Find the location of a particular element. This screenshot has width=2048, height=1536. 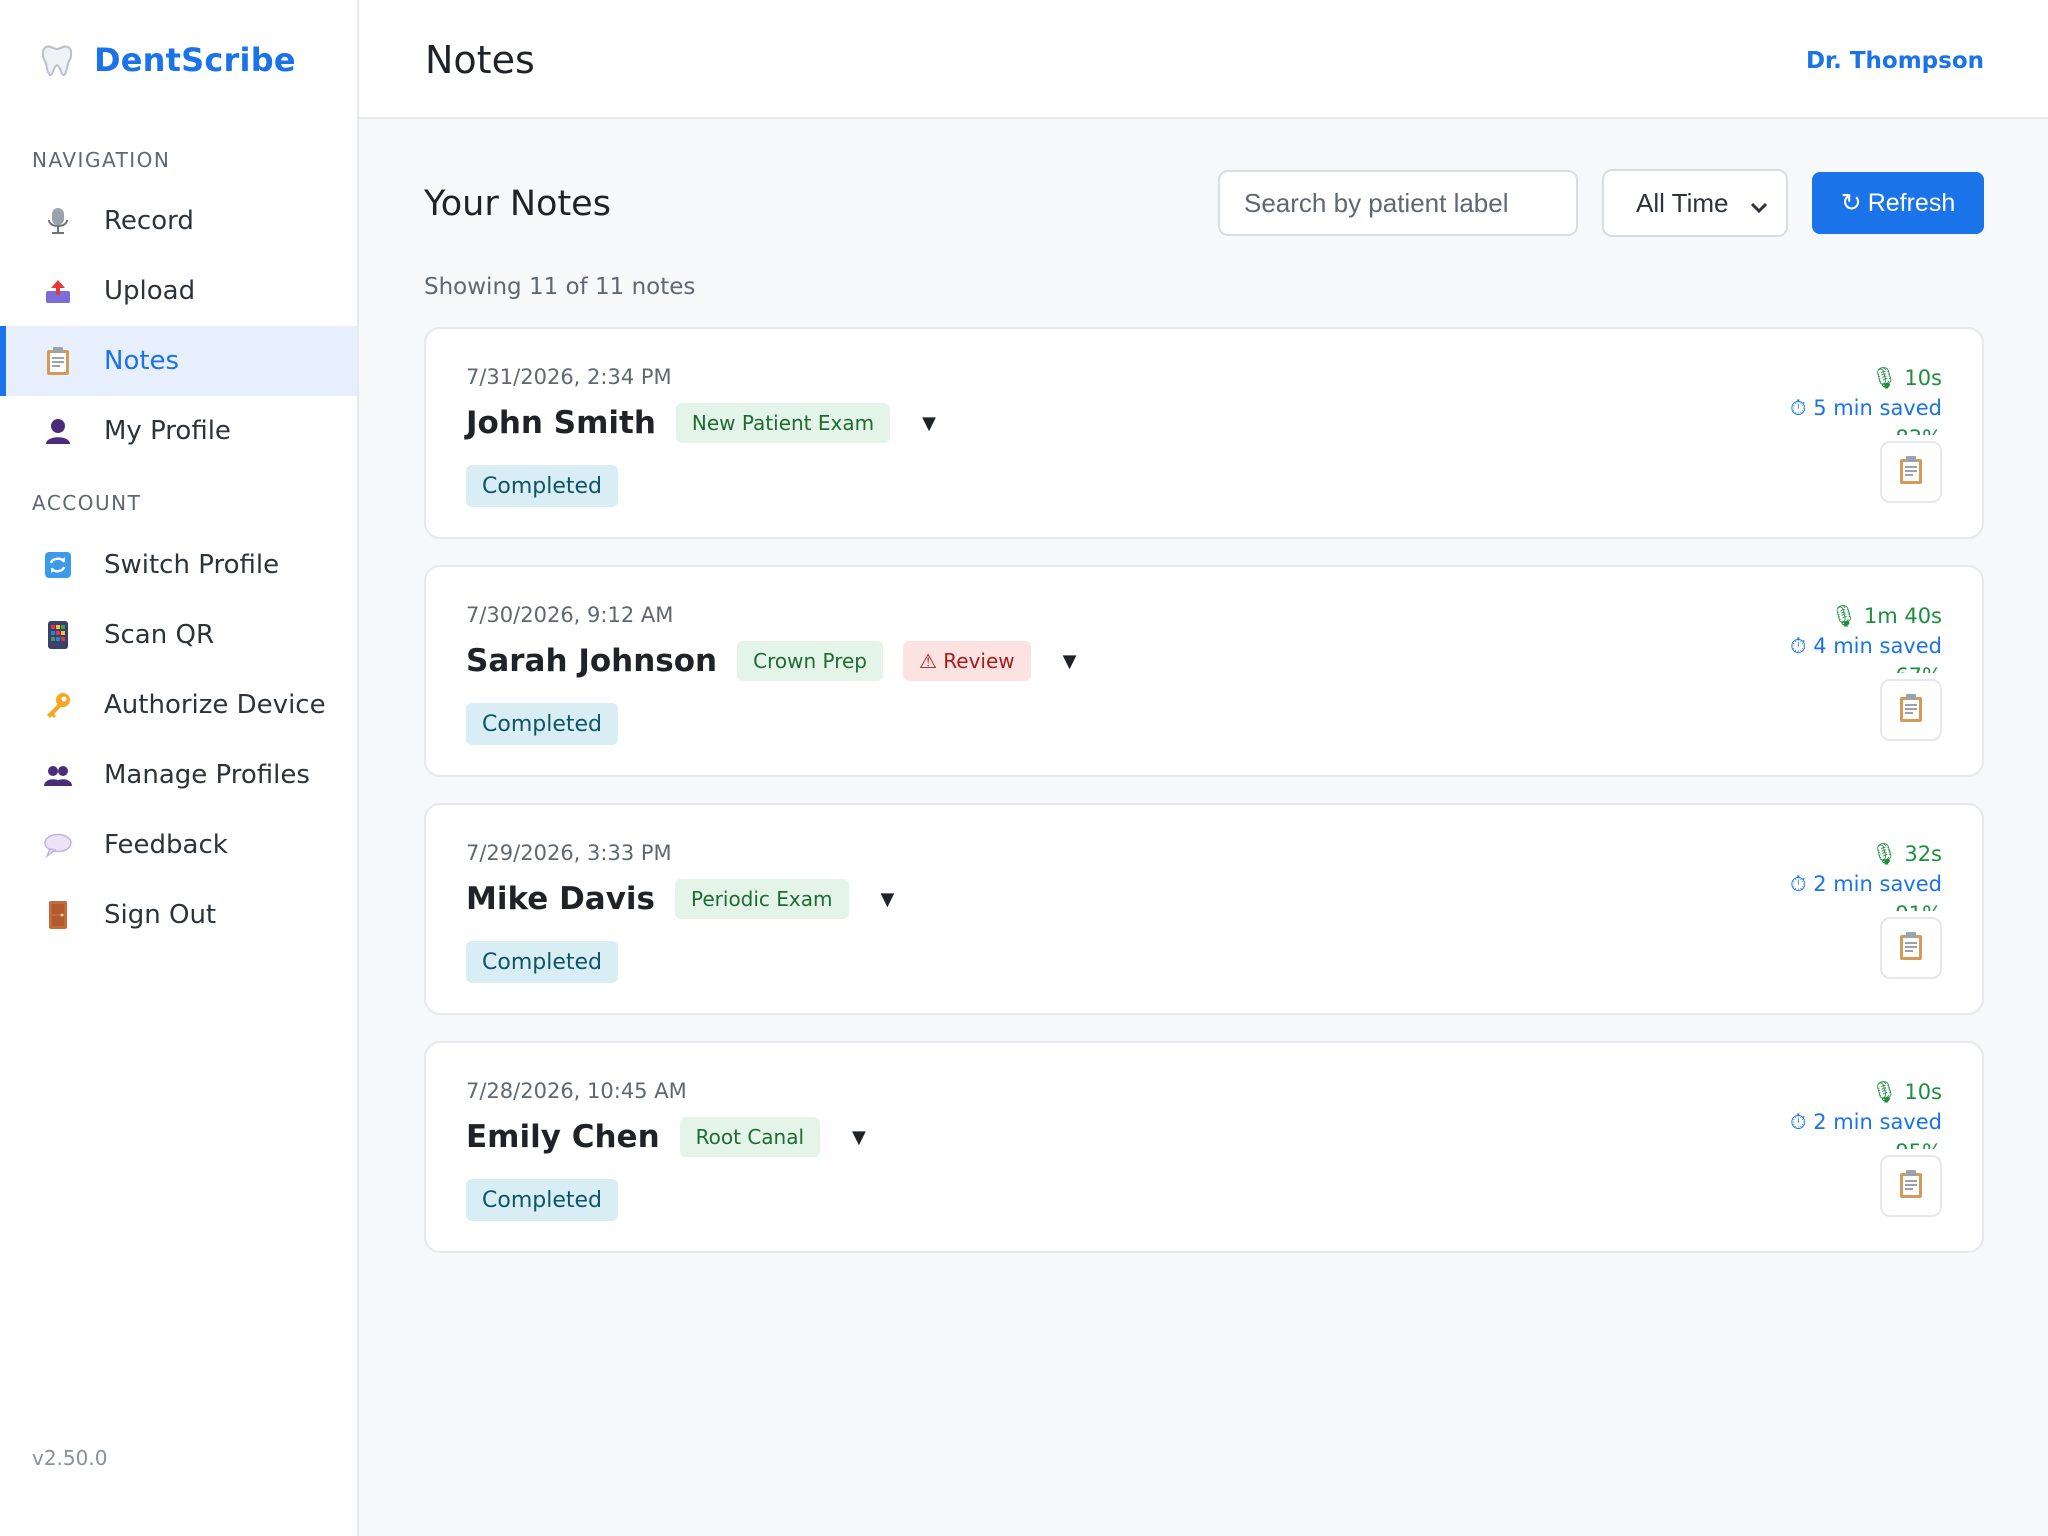

note-stats: 🎙 32s ⏱ 2 min saved 91% is located at coordinates (1812, 875).